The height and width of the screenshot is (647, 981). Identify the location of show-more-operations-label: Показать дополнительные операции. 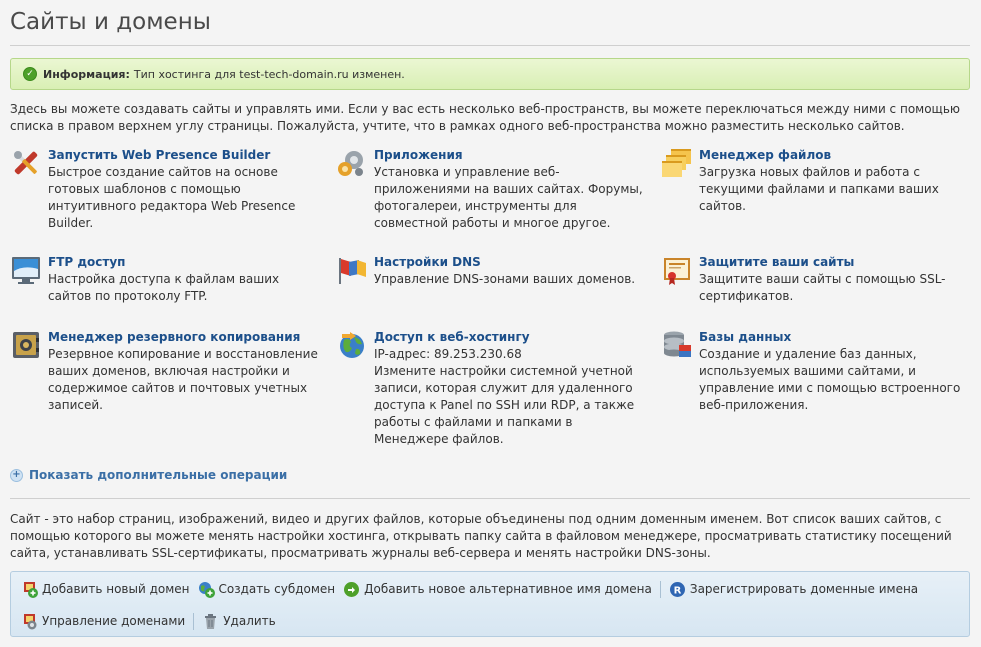
(158, 475).